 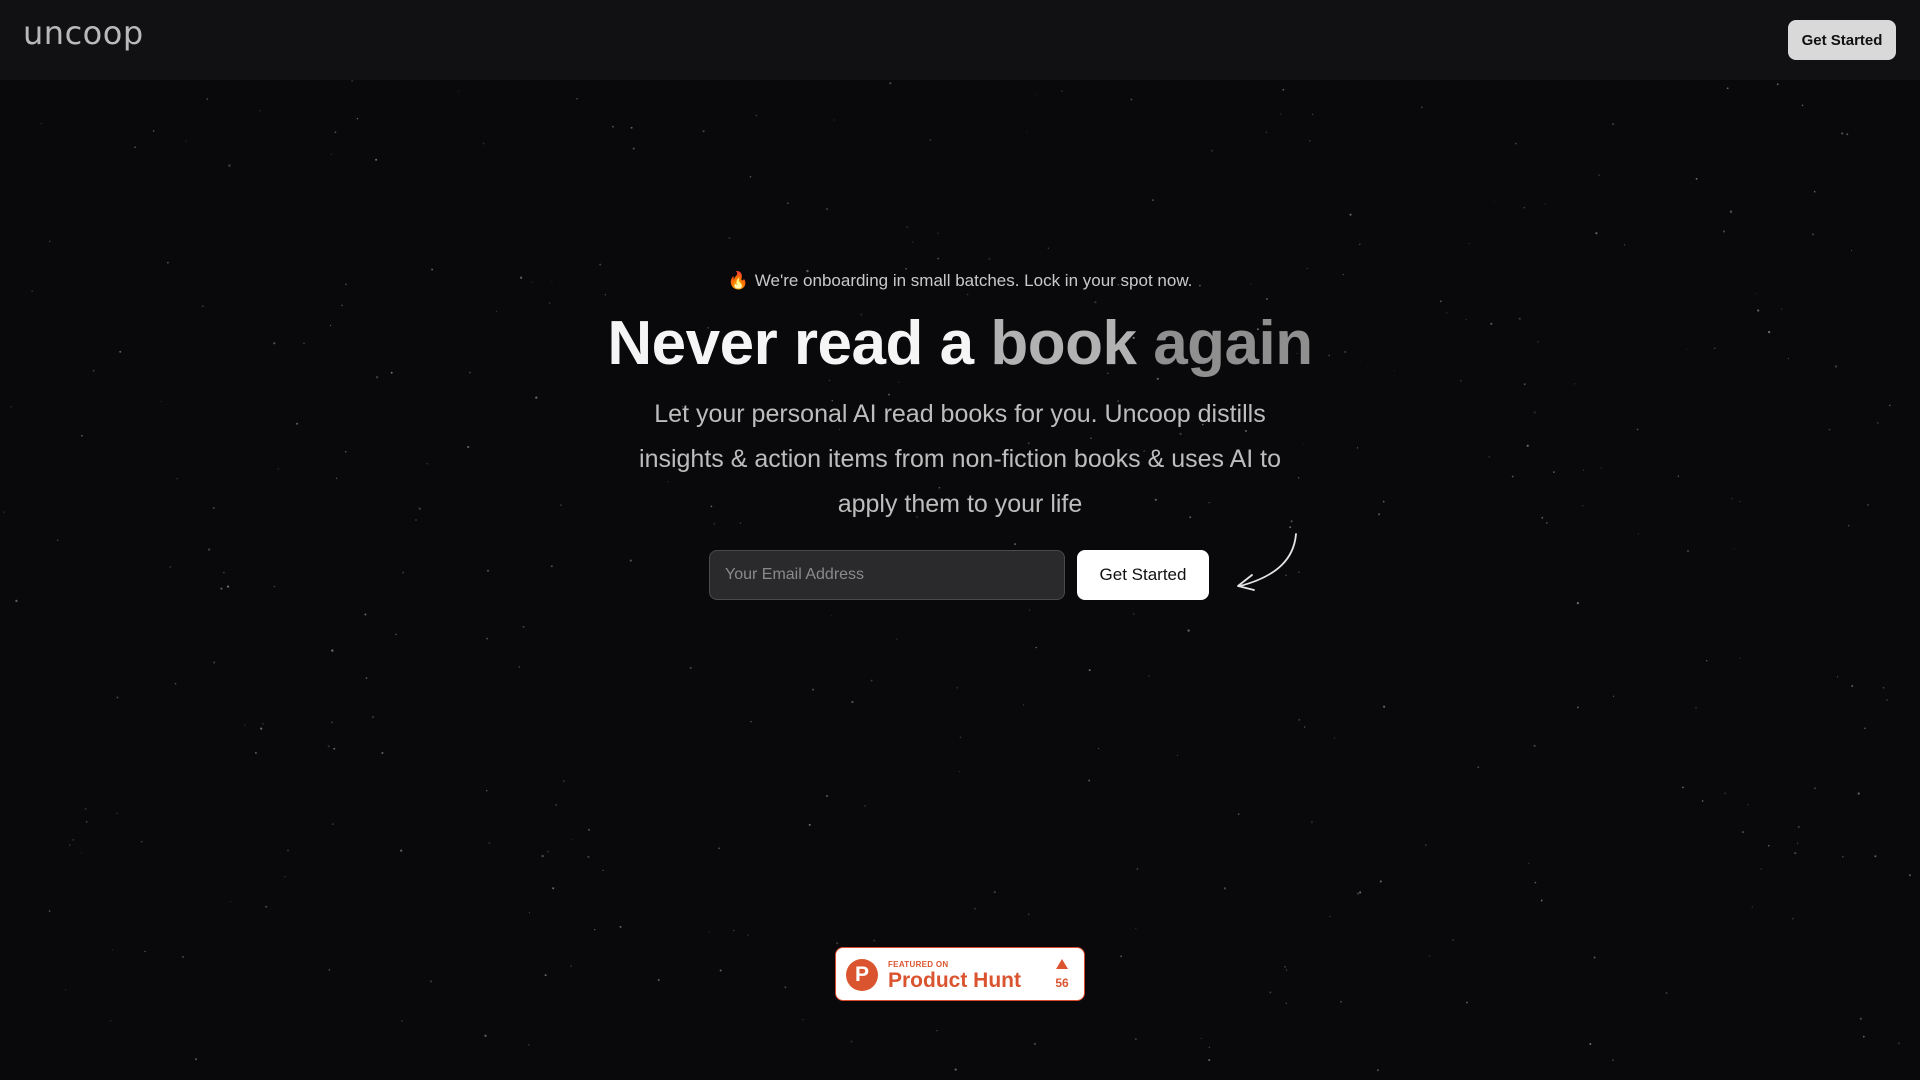 What do you see at coordinates (1062, 983) in the screenshot?
I see `upvote-count: 56` at bounding box center [1062, 983].